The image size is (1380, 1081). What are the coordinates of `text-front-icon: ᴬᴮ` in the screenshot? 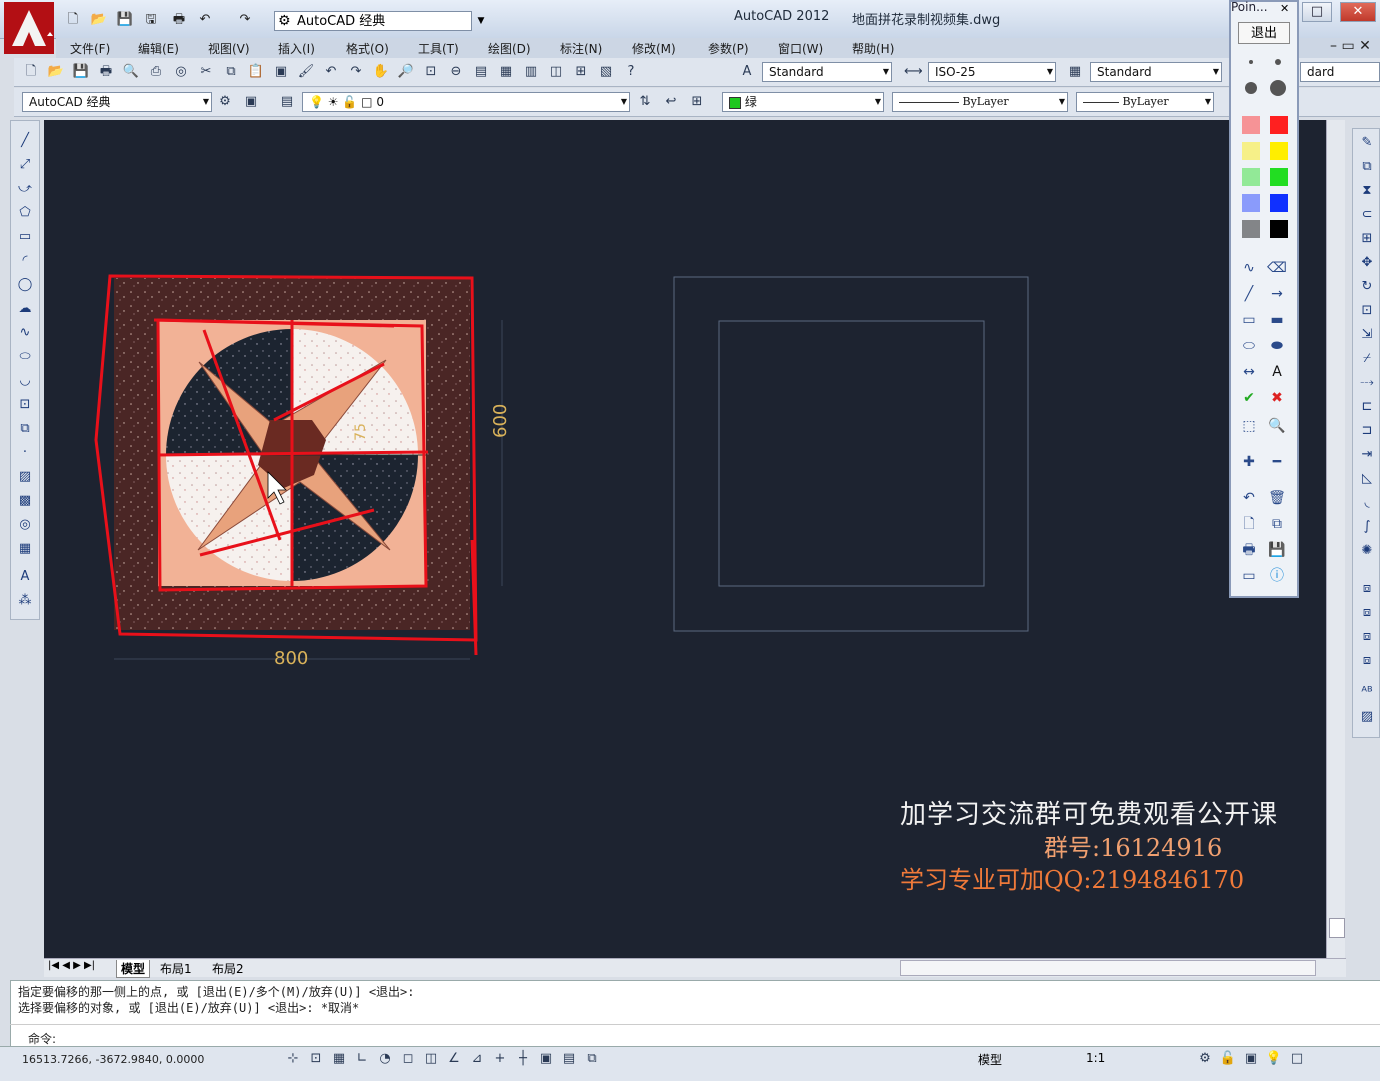 It's located at (1367, 693).